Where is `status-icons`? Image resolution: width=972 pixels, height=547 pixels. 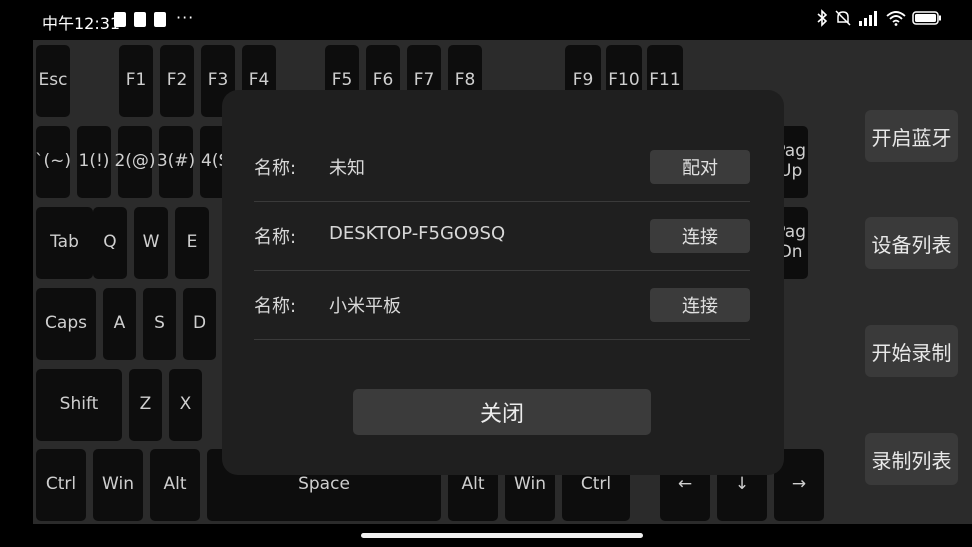
status-icons is located at coordinates (879, 18).